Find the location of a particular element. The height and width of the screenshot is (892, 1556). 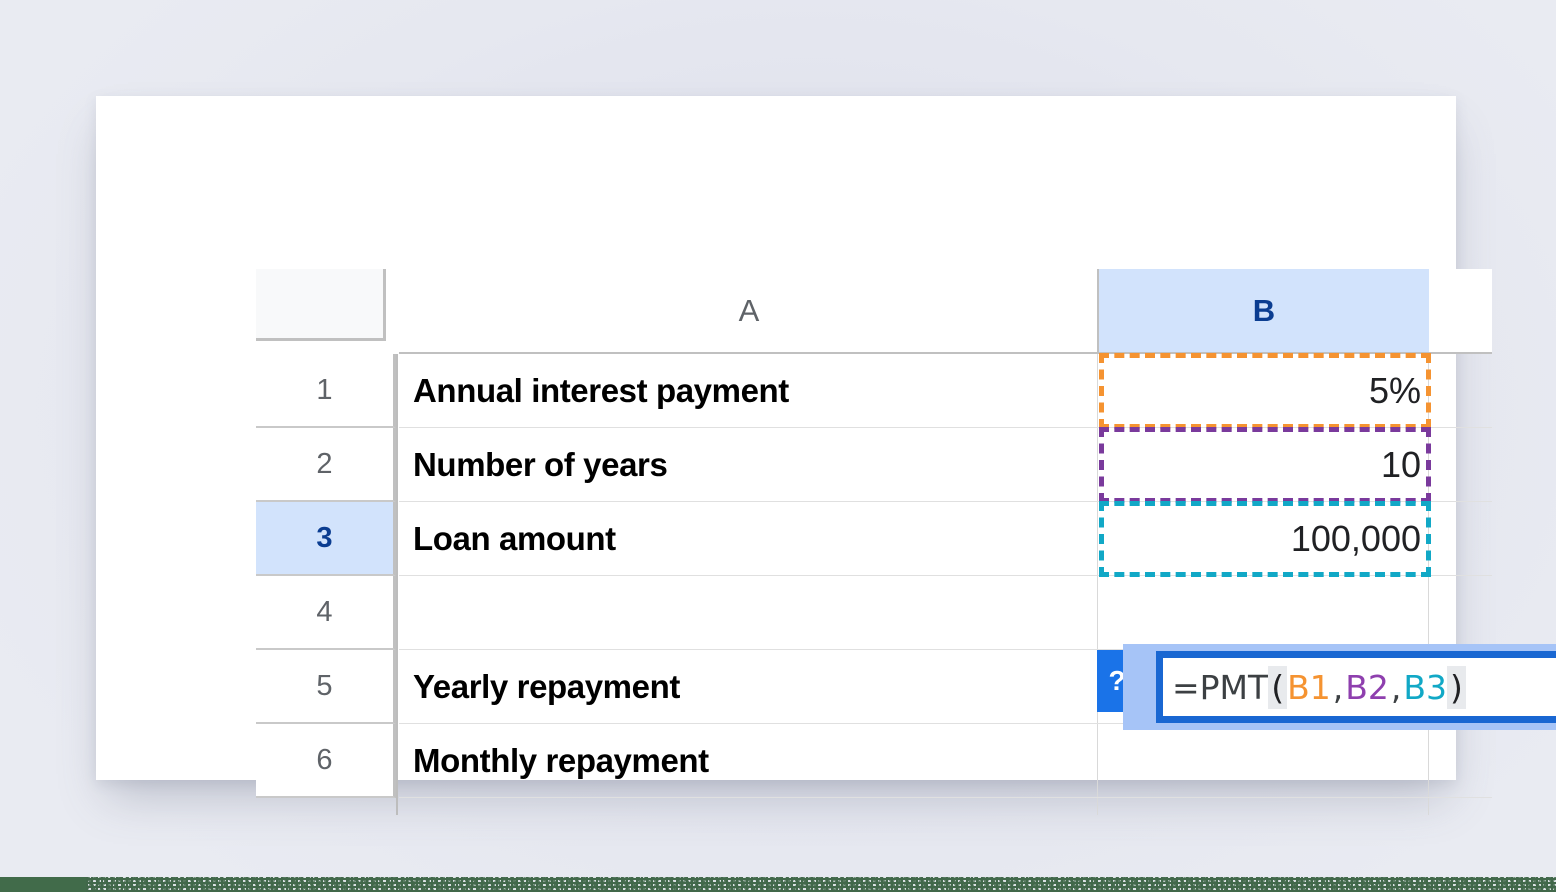

cell-a3-text: Loan amount is located at coordinates (514, 538).